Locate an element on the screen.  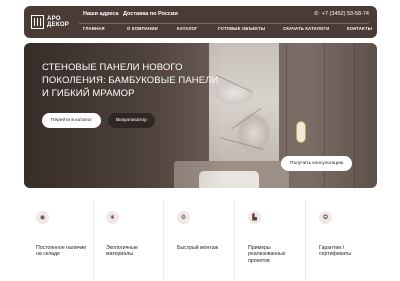
header-divider is located at coordinates (224, 23).